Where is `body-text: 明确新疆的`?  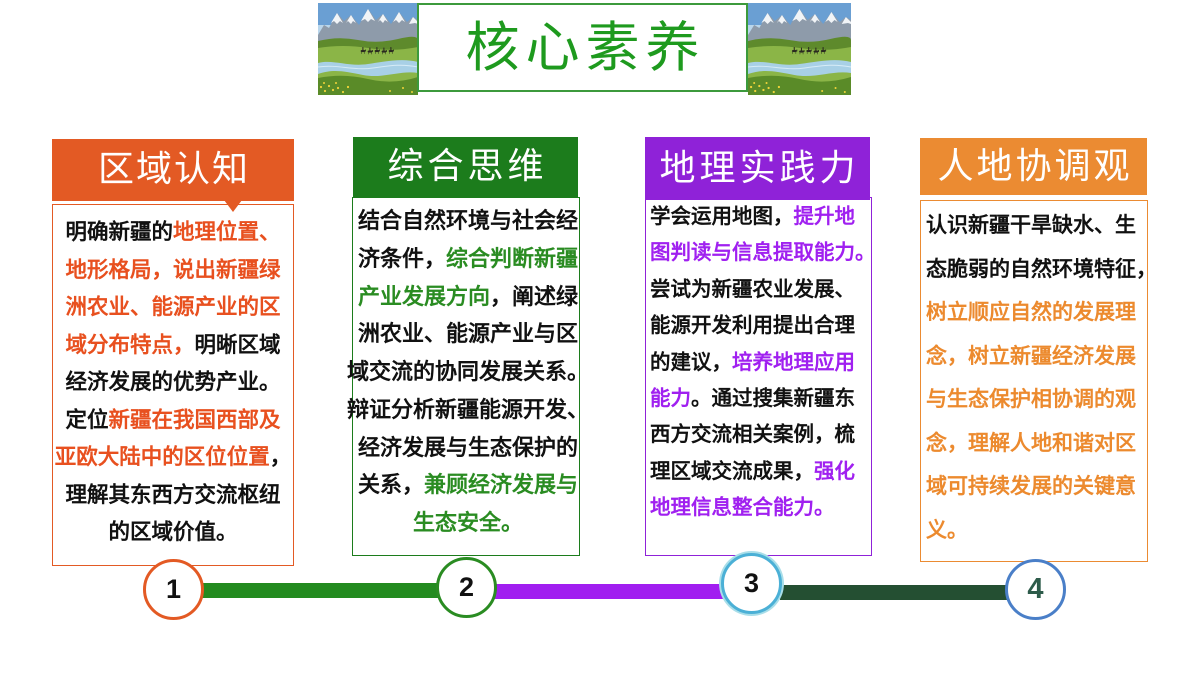
body-text: 明确新疆的 is located at coordinates (119, 232).